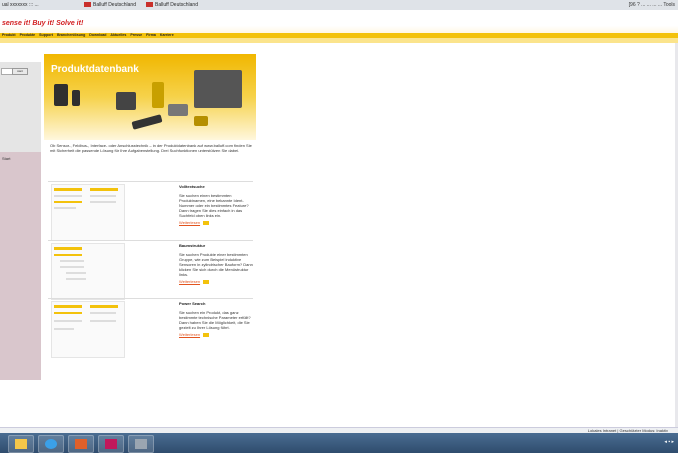 This screenshot has width=678, height=453. I want to click on nav-item: Download, so click(97, 35).